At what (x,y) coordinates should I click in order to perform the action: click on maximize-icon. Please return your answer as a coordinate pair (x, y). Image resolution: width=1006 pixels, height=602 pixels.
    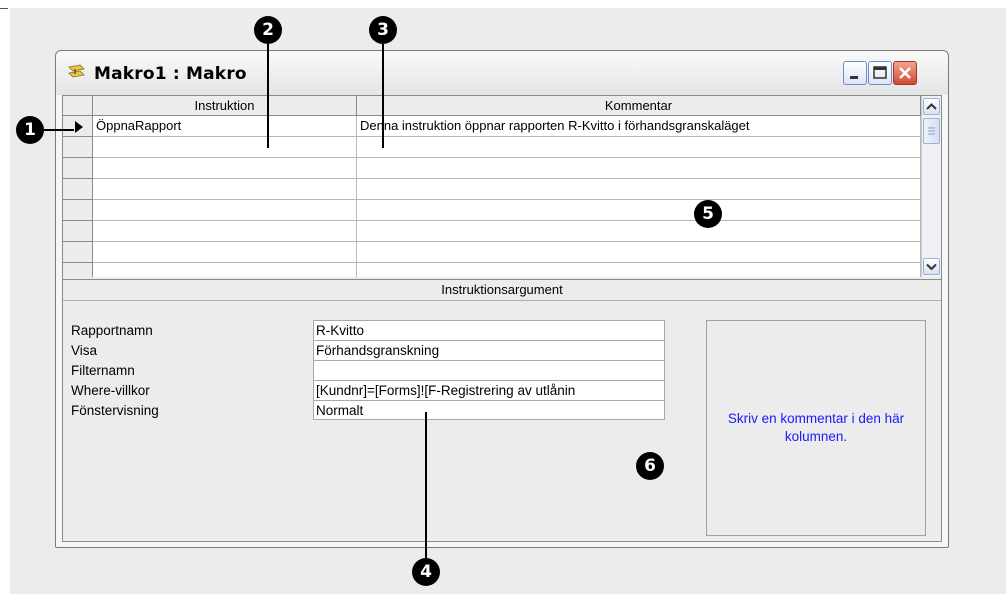
    Looking at the image, I should click on (880, 72).